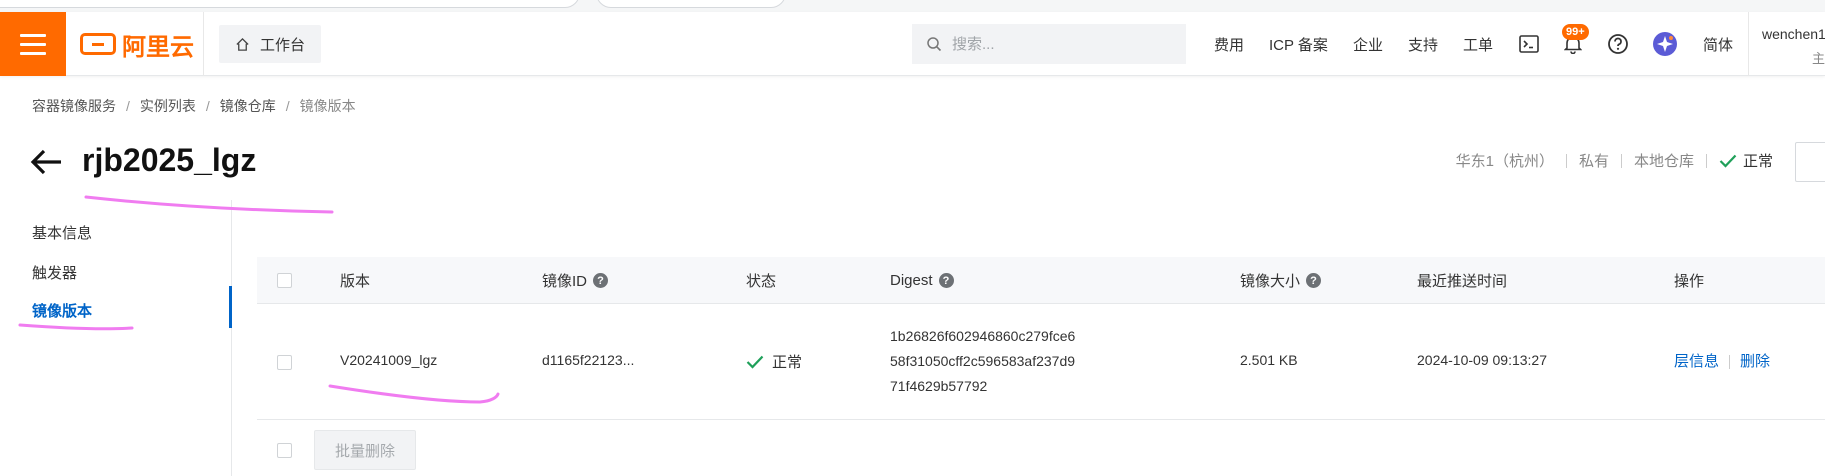 Image resolution: width=1825 pixels, height=476 pixels. Describe the element at coordinates (242, 44) in the screenshot. I see `home-icon` at that location.